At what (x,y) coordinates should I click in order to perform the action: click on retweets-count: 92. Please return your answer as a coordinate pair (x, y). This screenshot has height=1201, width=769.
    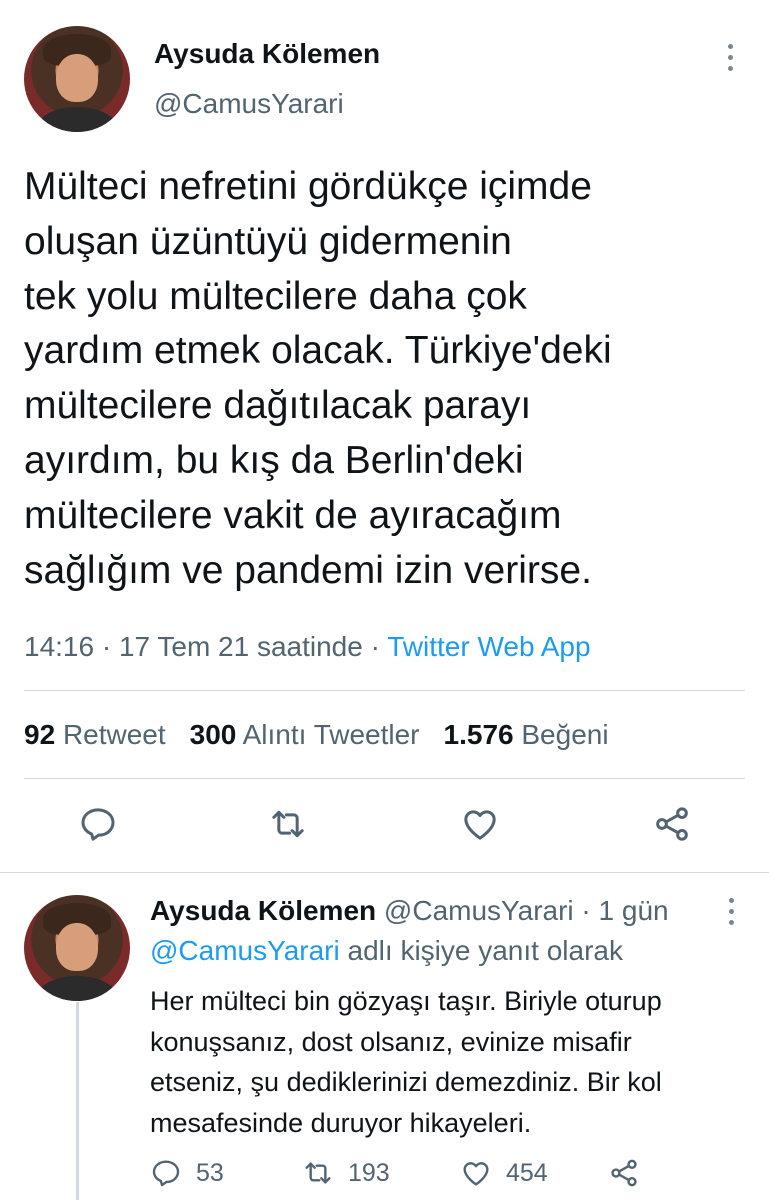
    Looking at the image, I should click on (40, 734).